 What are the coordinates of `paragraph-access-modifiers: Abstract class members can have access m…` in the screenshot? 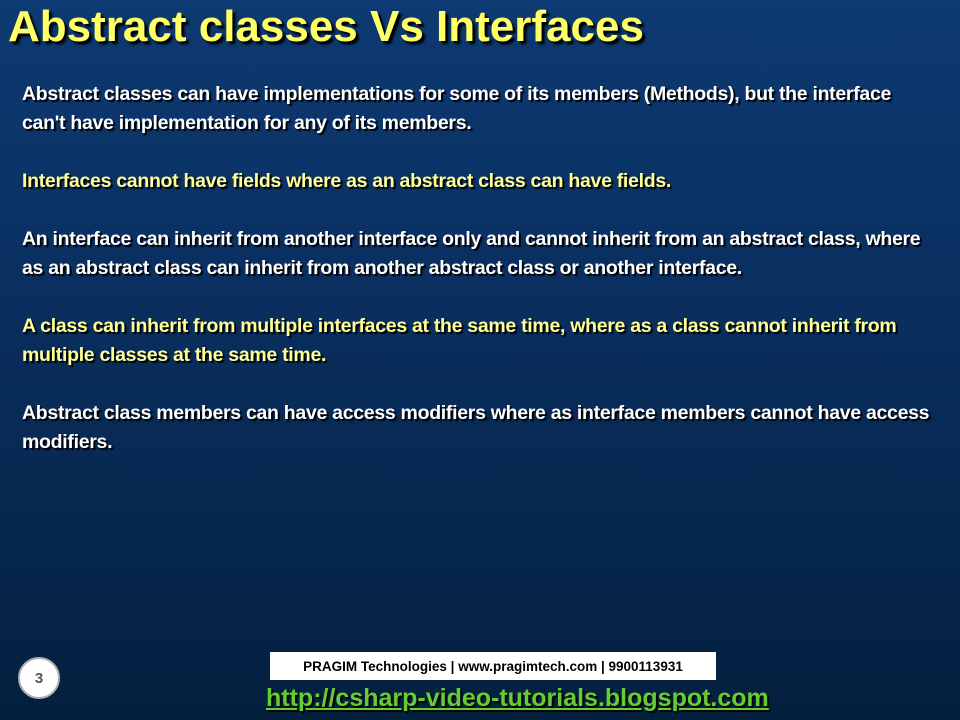 It's located at (476, 427).